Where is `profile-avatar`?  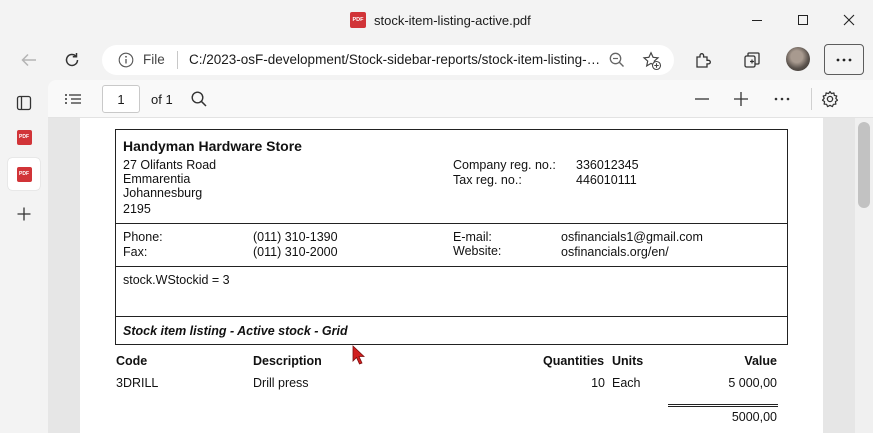
profile-avatar is located at coordinates (798, 59).